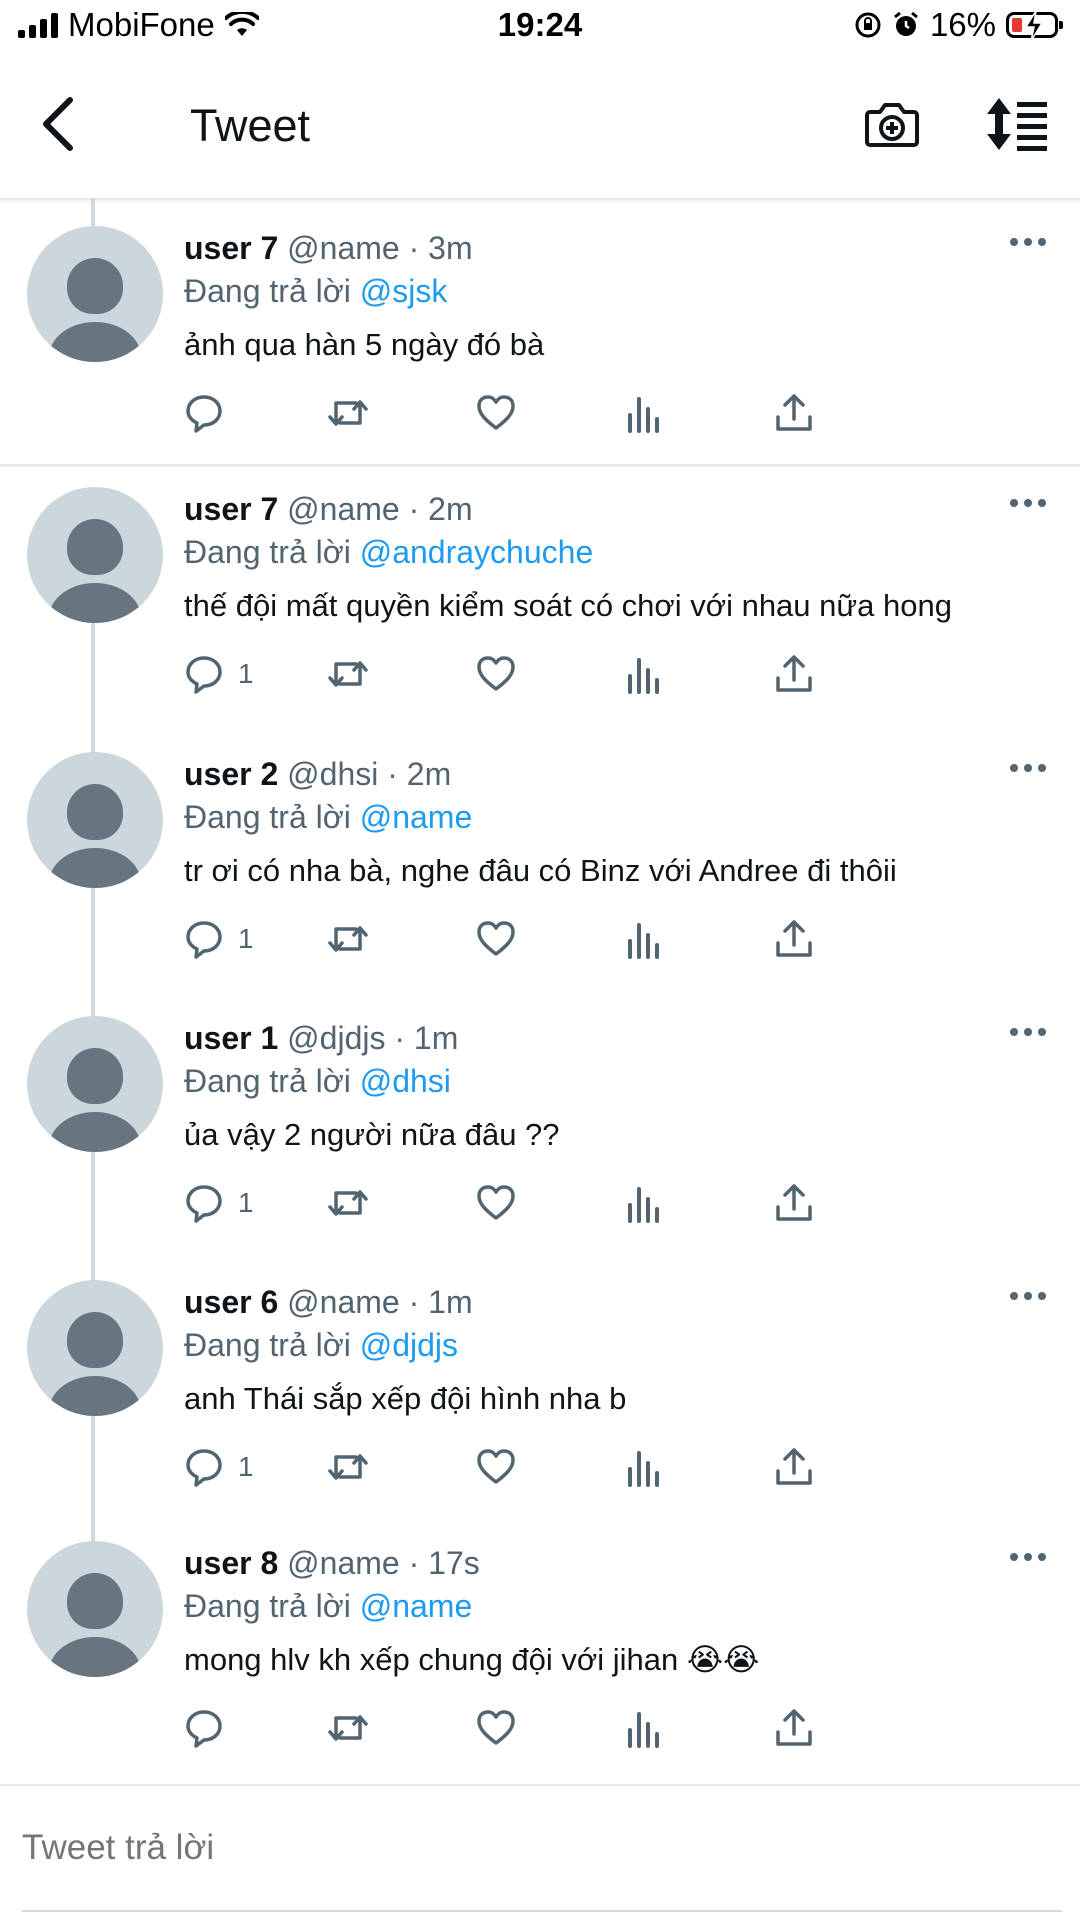 Image resolution: width=1080 pixels, height=1922 pixels. What do you see at coordinates (405, 1081) in the screenshot?
I see `mention-link: @dhsi` at bounding box center [405, 1081].